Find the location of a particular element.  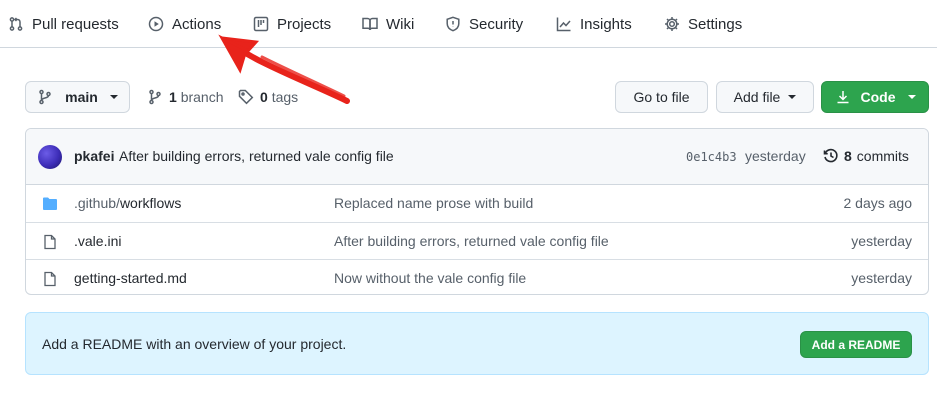

tab-projects: Projects is located at coordinates (292, 24).